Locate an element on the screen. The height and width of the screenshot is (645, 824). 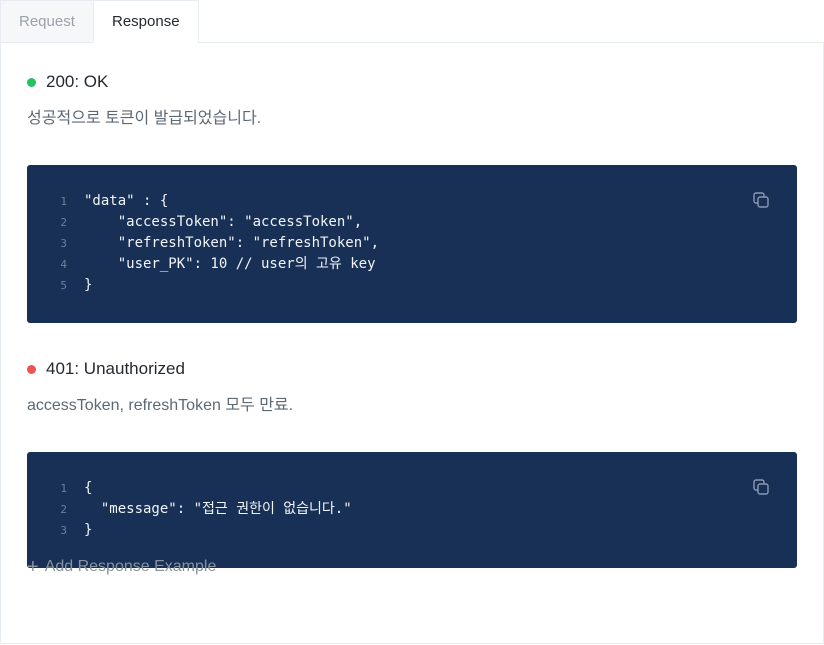
status-dot-ok is located at coordinates (31, 82).